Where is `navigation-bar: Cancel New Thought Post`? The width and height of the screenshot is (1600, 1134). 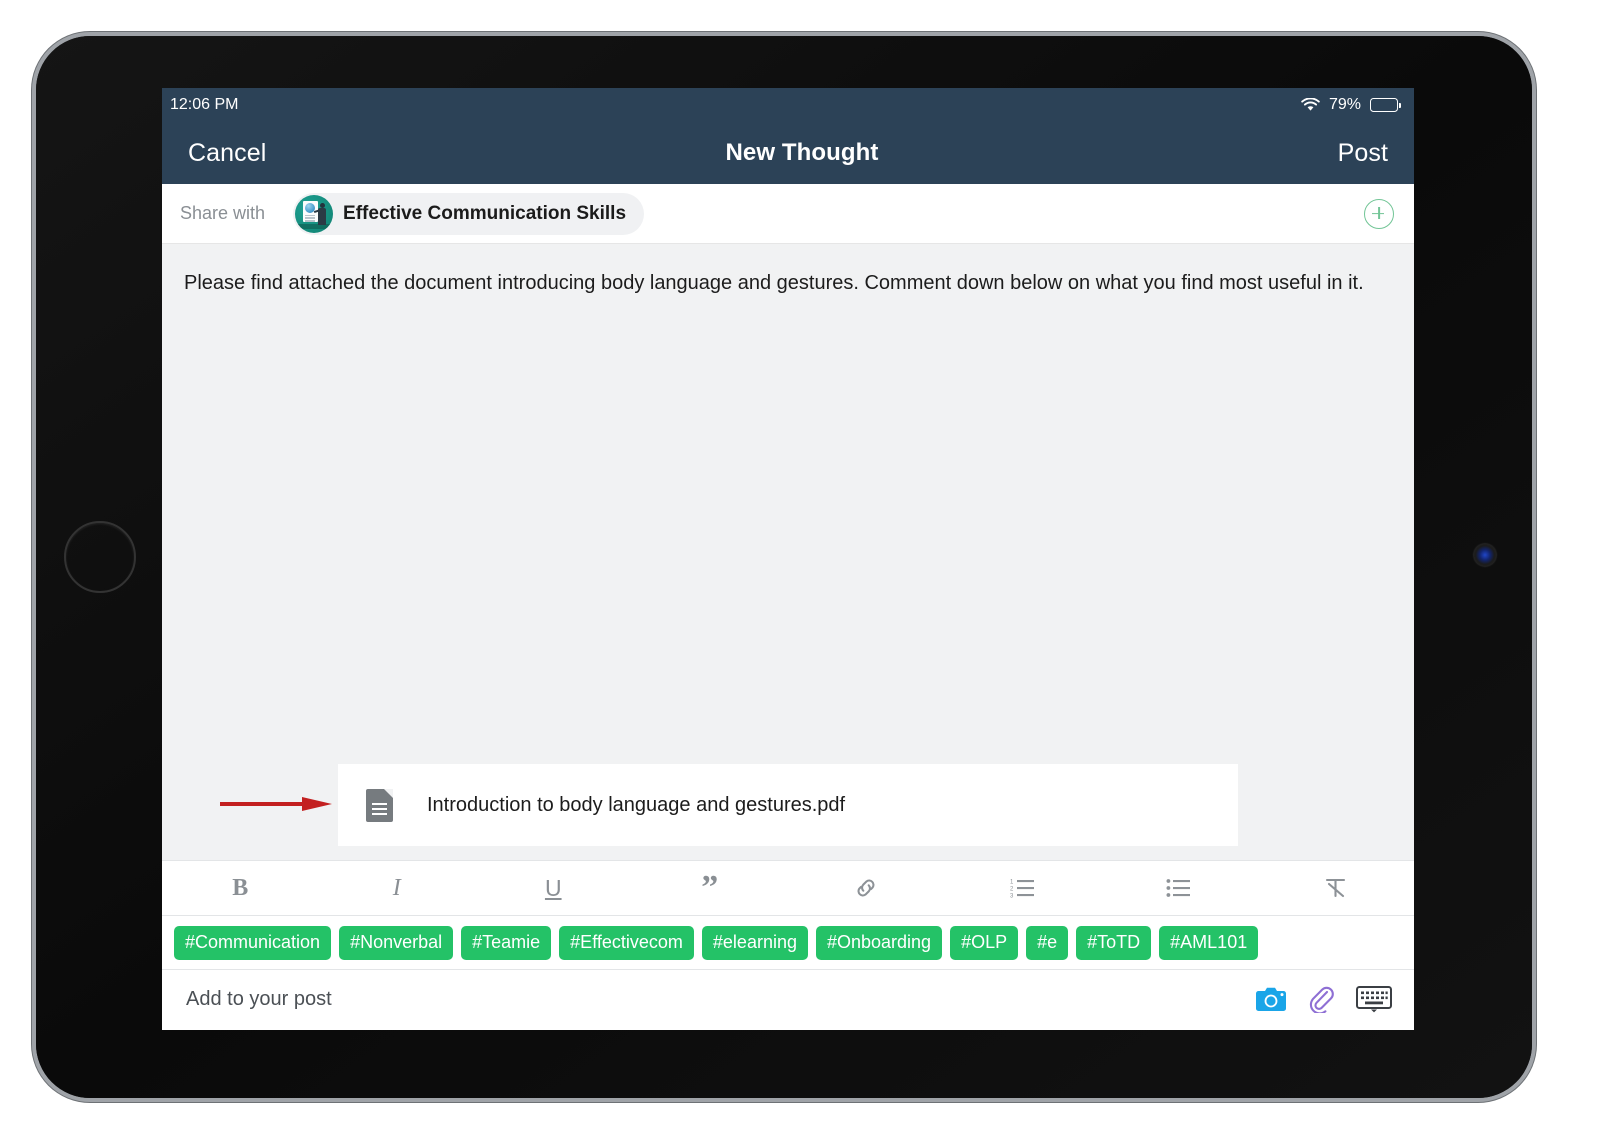
navigation-bar: Cancel New Thought Post is located at coordinates (788, 153).